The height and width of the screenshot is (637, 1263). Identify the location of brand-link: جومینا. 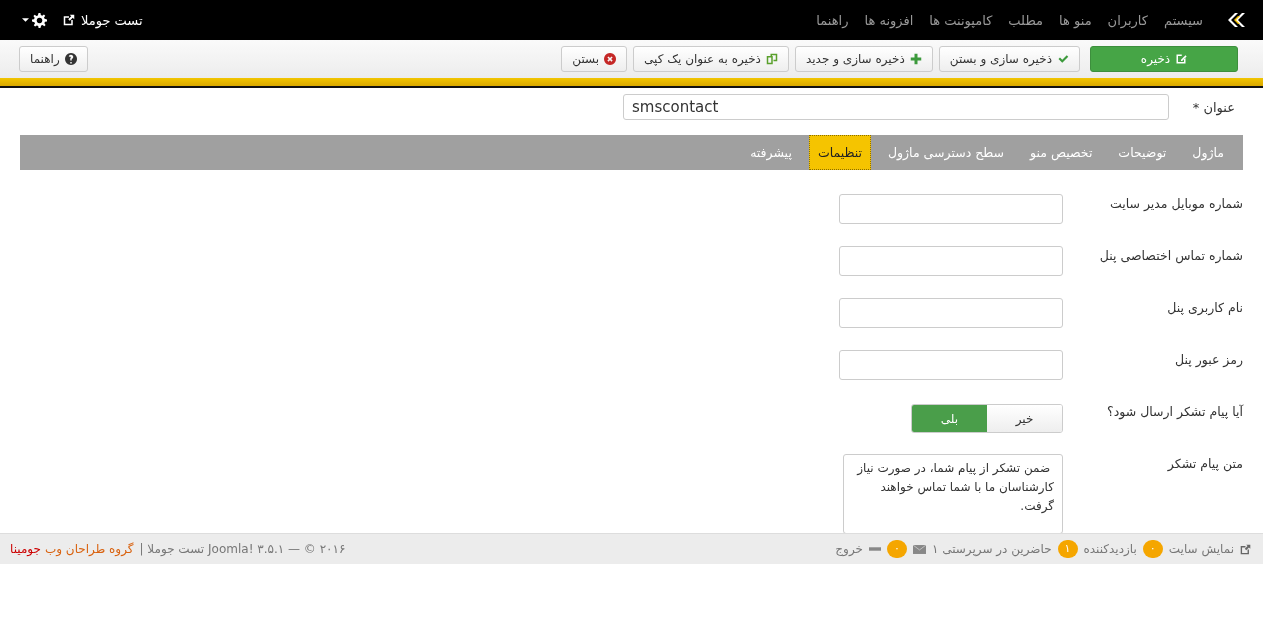
(25, 549).